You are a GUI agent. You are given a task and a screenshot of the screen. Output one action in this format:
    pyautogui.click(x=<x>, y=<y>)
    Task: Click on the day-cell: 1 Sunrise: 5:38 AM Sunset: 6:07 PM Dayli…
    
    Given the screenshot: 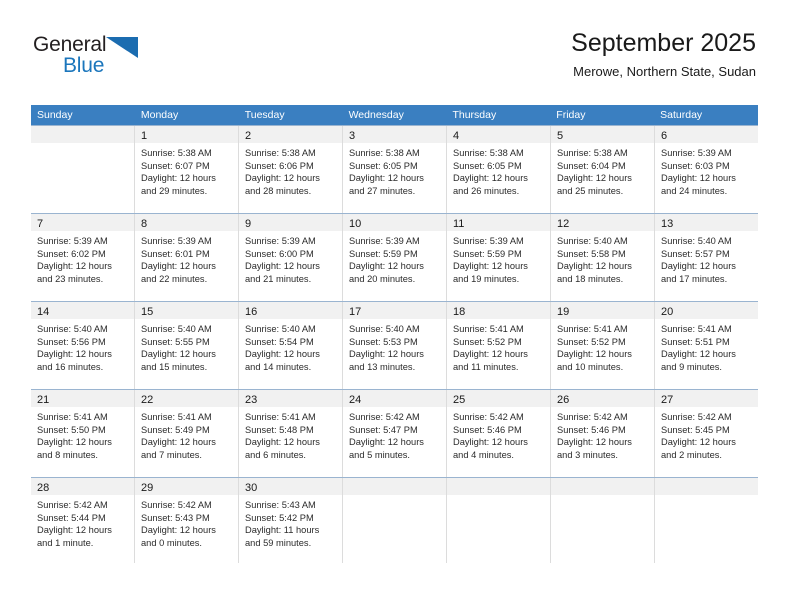 What is the action you would take?
    pyautogui.click(x=186, y=169)
    